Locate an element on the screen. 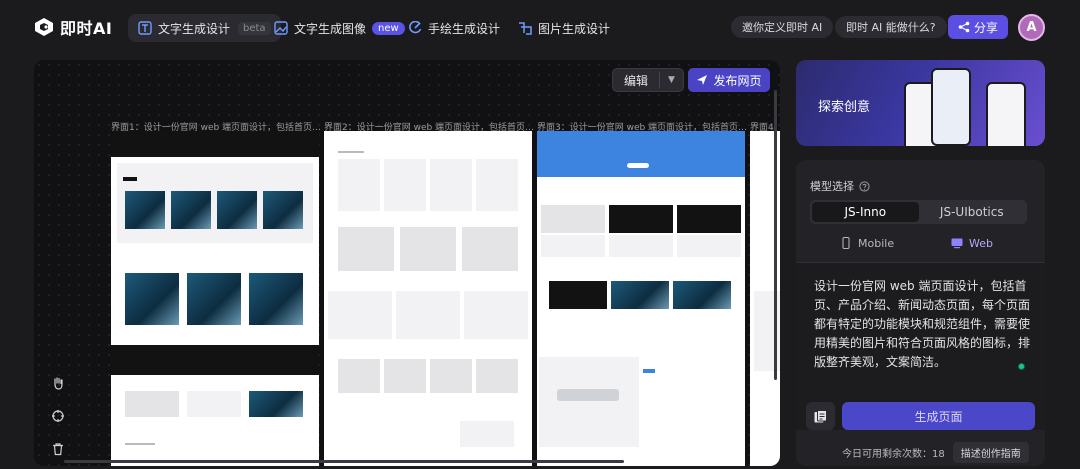  mobile-icon is located at coordinates (846, 243).